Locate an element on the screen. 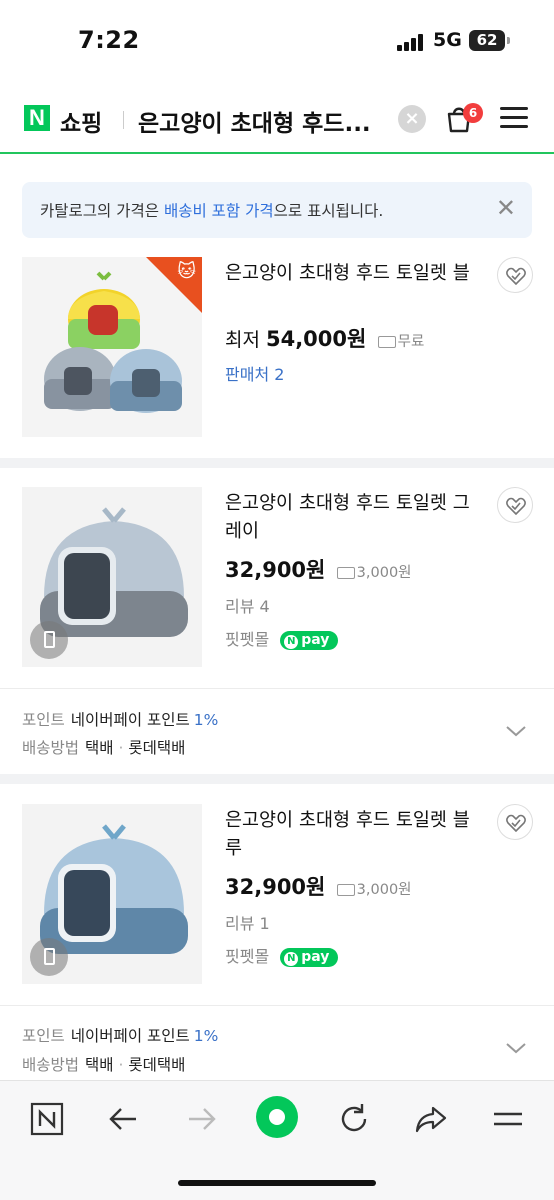 The image size is (554, 1200). nav-divider is located at coordinates (123, 120).